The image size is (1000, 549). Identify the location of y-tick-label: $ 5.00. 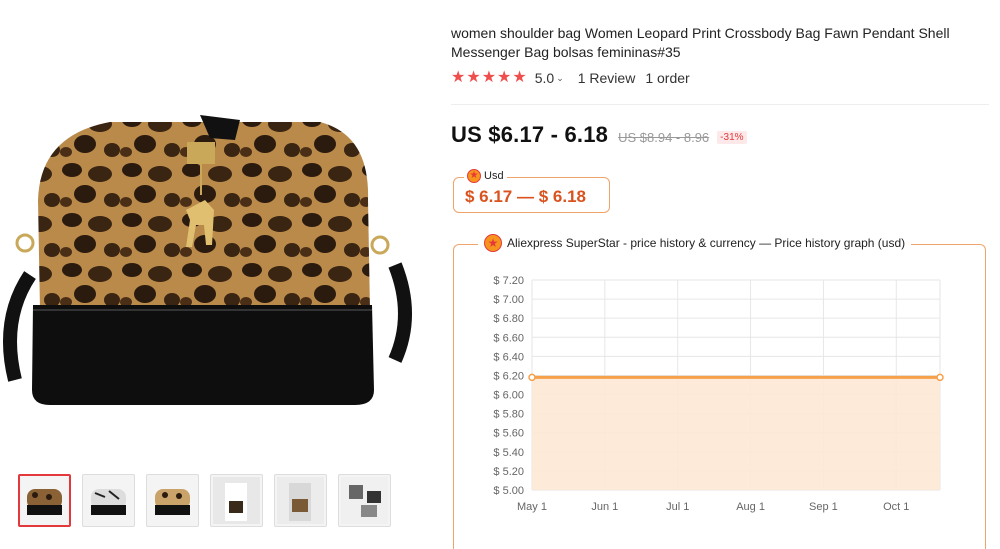
(508, 491).